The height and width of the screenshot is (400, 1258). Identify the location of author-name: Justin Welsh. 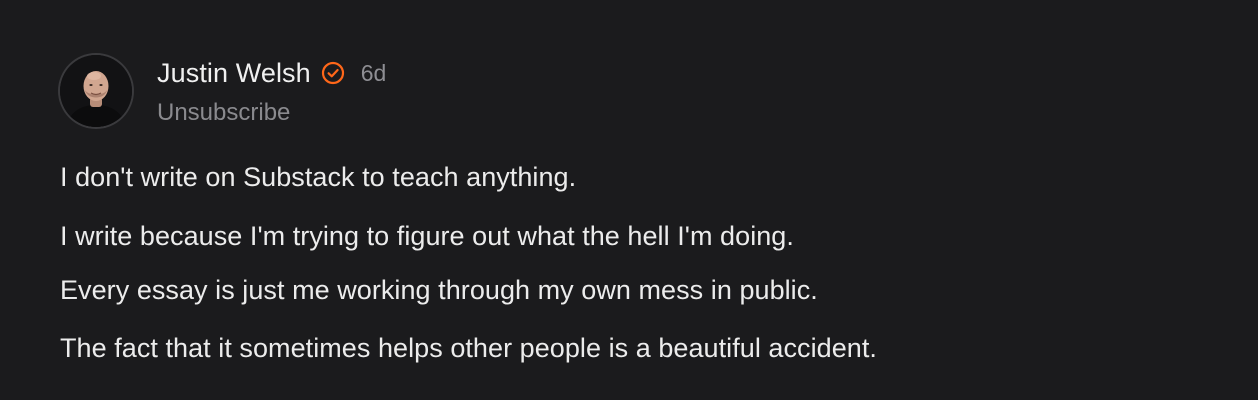
(234, 73).